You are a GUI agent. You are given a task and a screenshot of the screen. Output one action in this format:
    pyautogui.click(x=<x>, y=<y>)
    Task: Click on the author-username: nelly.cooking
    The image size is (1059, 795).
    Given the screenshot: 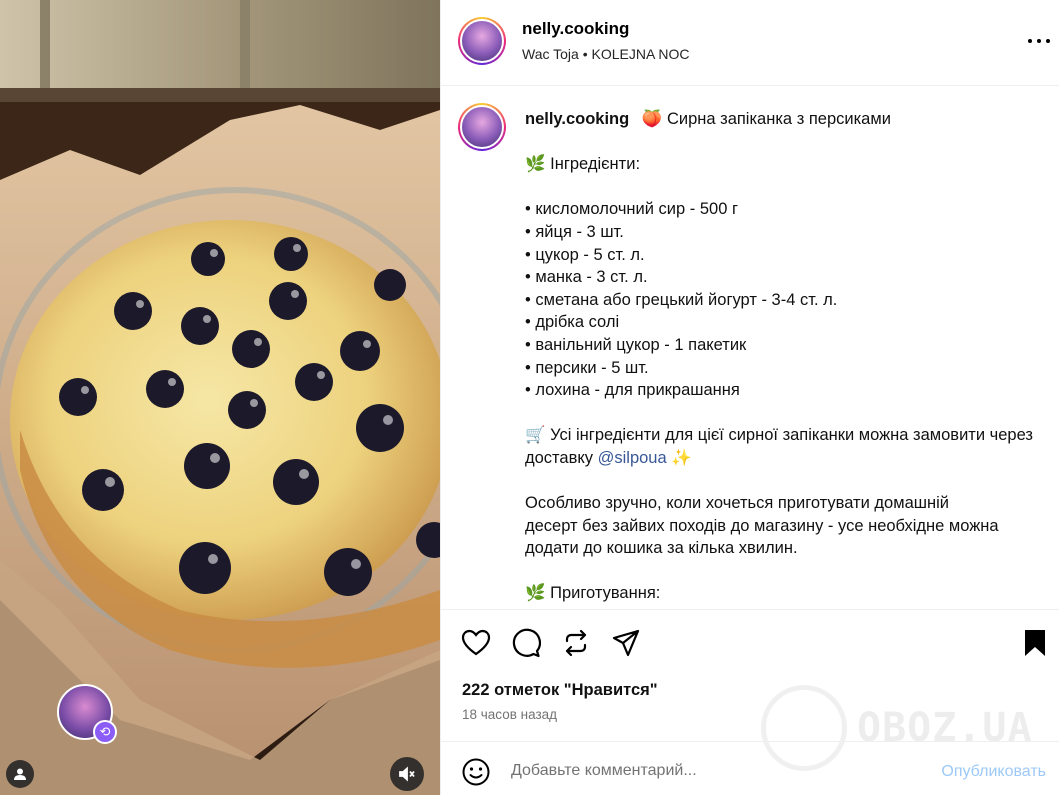 What is the action you would take?
    pyautogui.click(x=575, y=29)
    